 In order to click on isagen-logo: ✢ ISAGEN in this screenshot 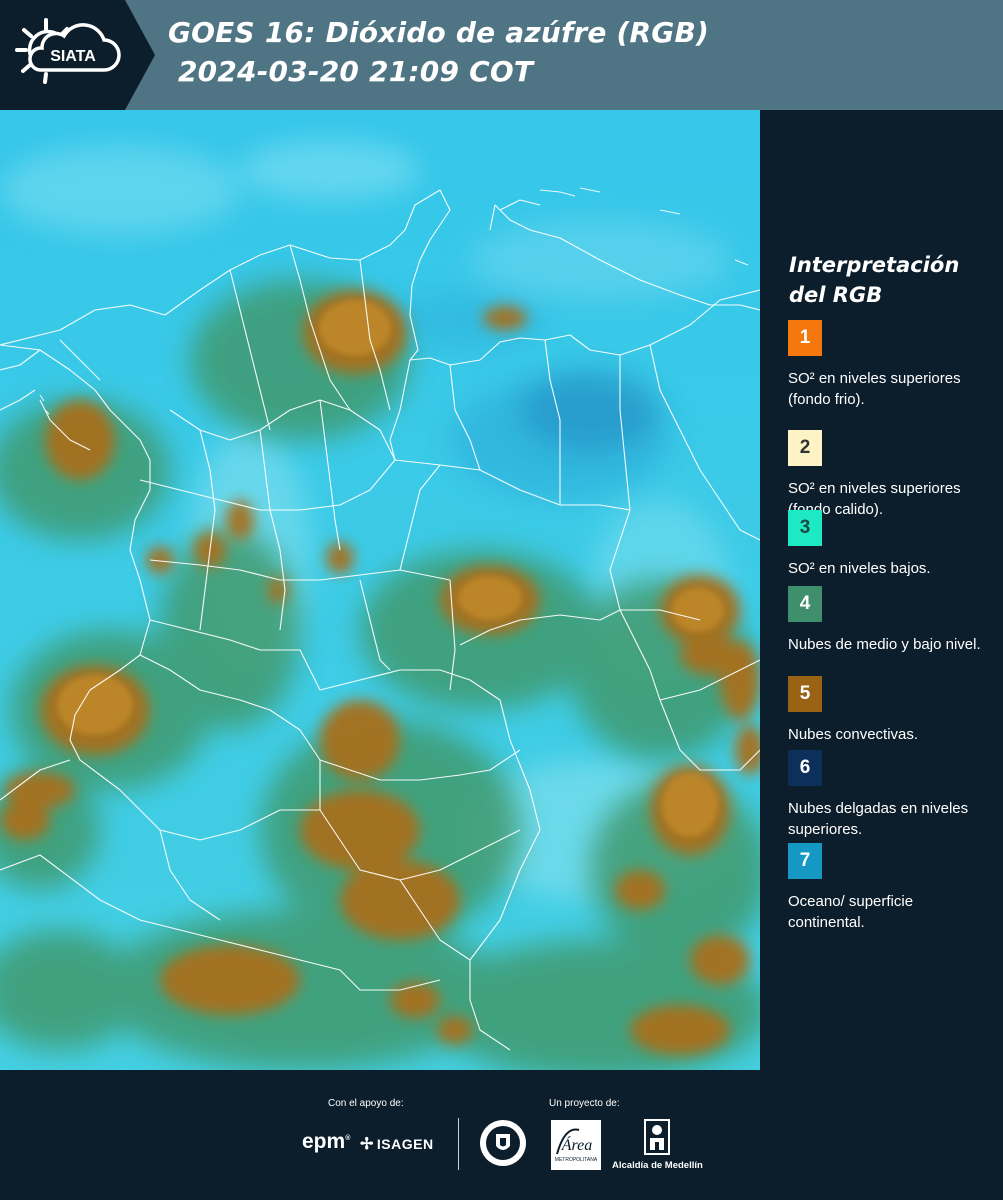, I will do `click(397, 1144)`.